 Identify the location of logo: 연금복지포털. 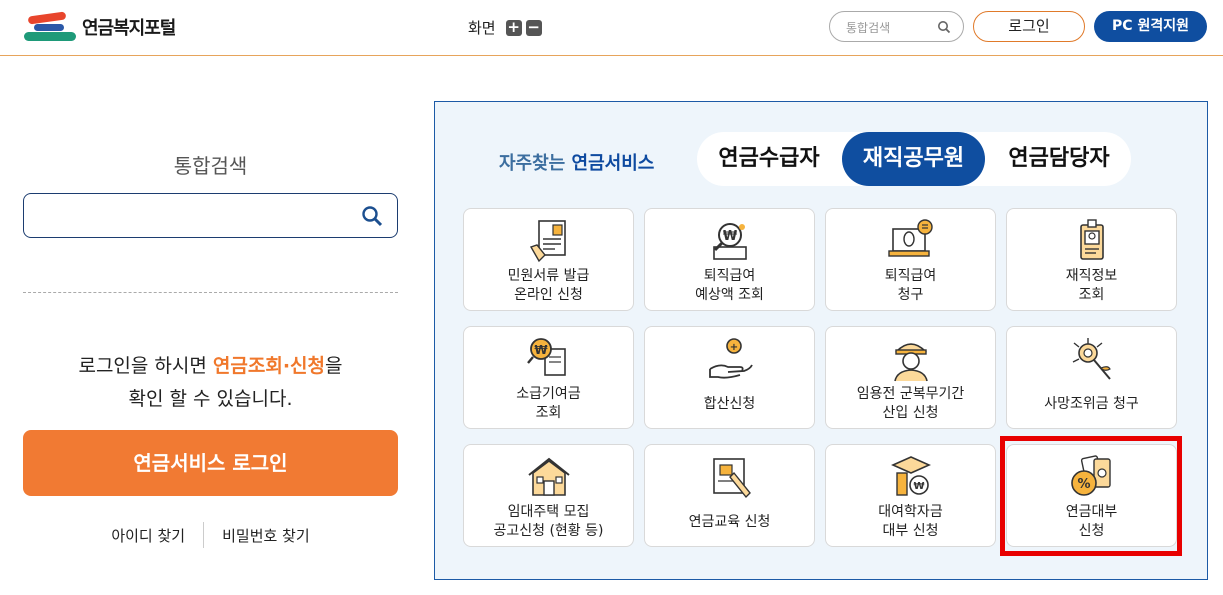
(100, 27).